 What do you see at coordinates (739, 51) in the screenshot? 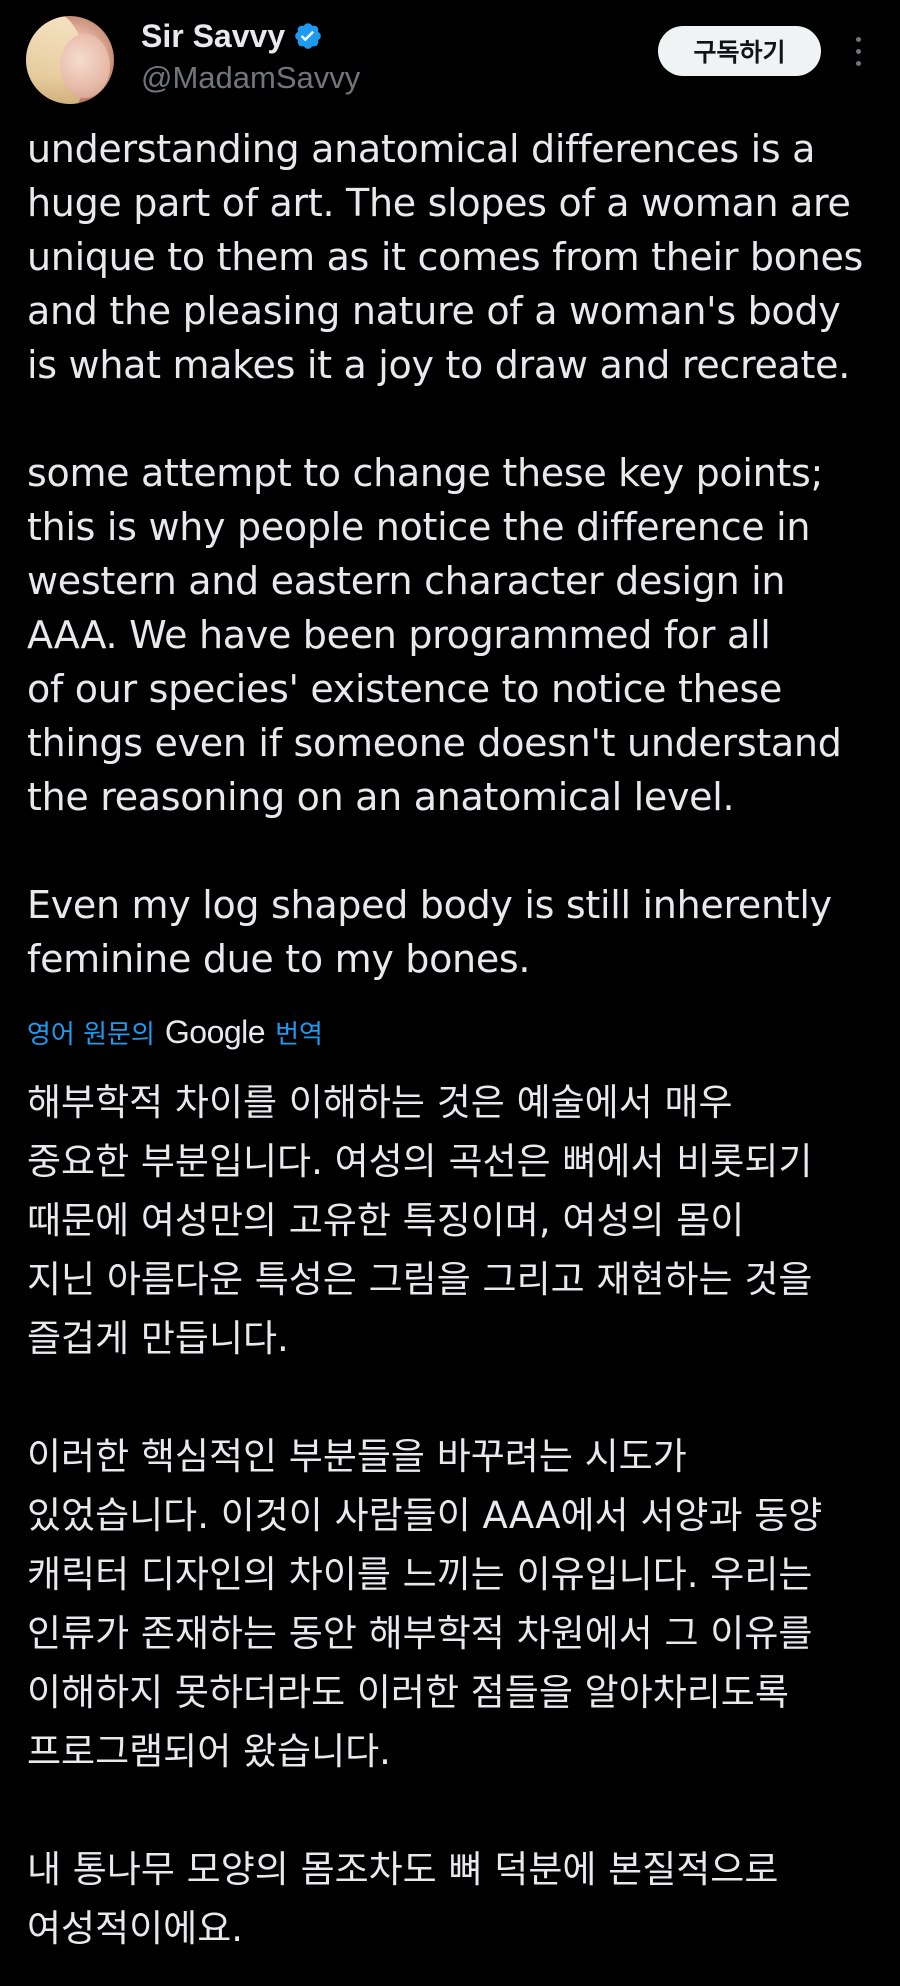
I see `subscribe-button: 구독하기` at bounding box center [739, 51].